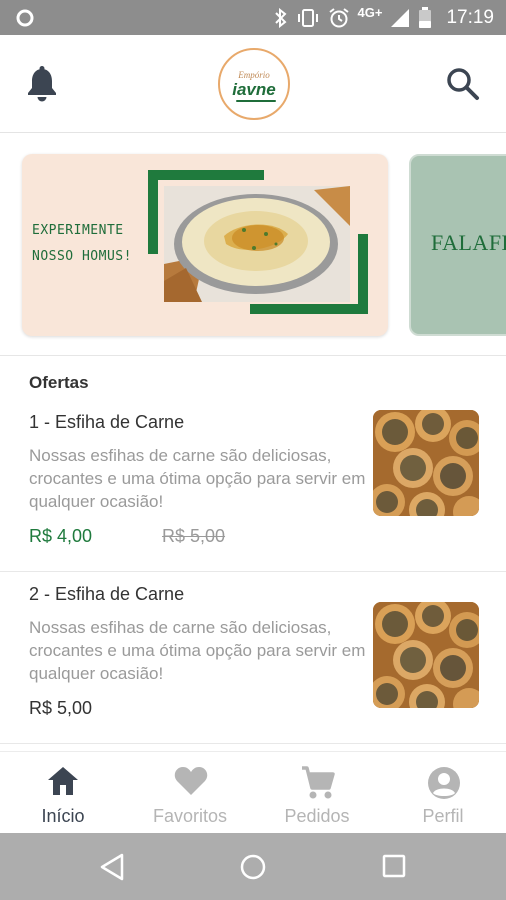  I want to click on offer-price: R$ 4,00, so click(61, 536).